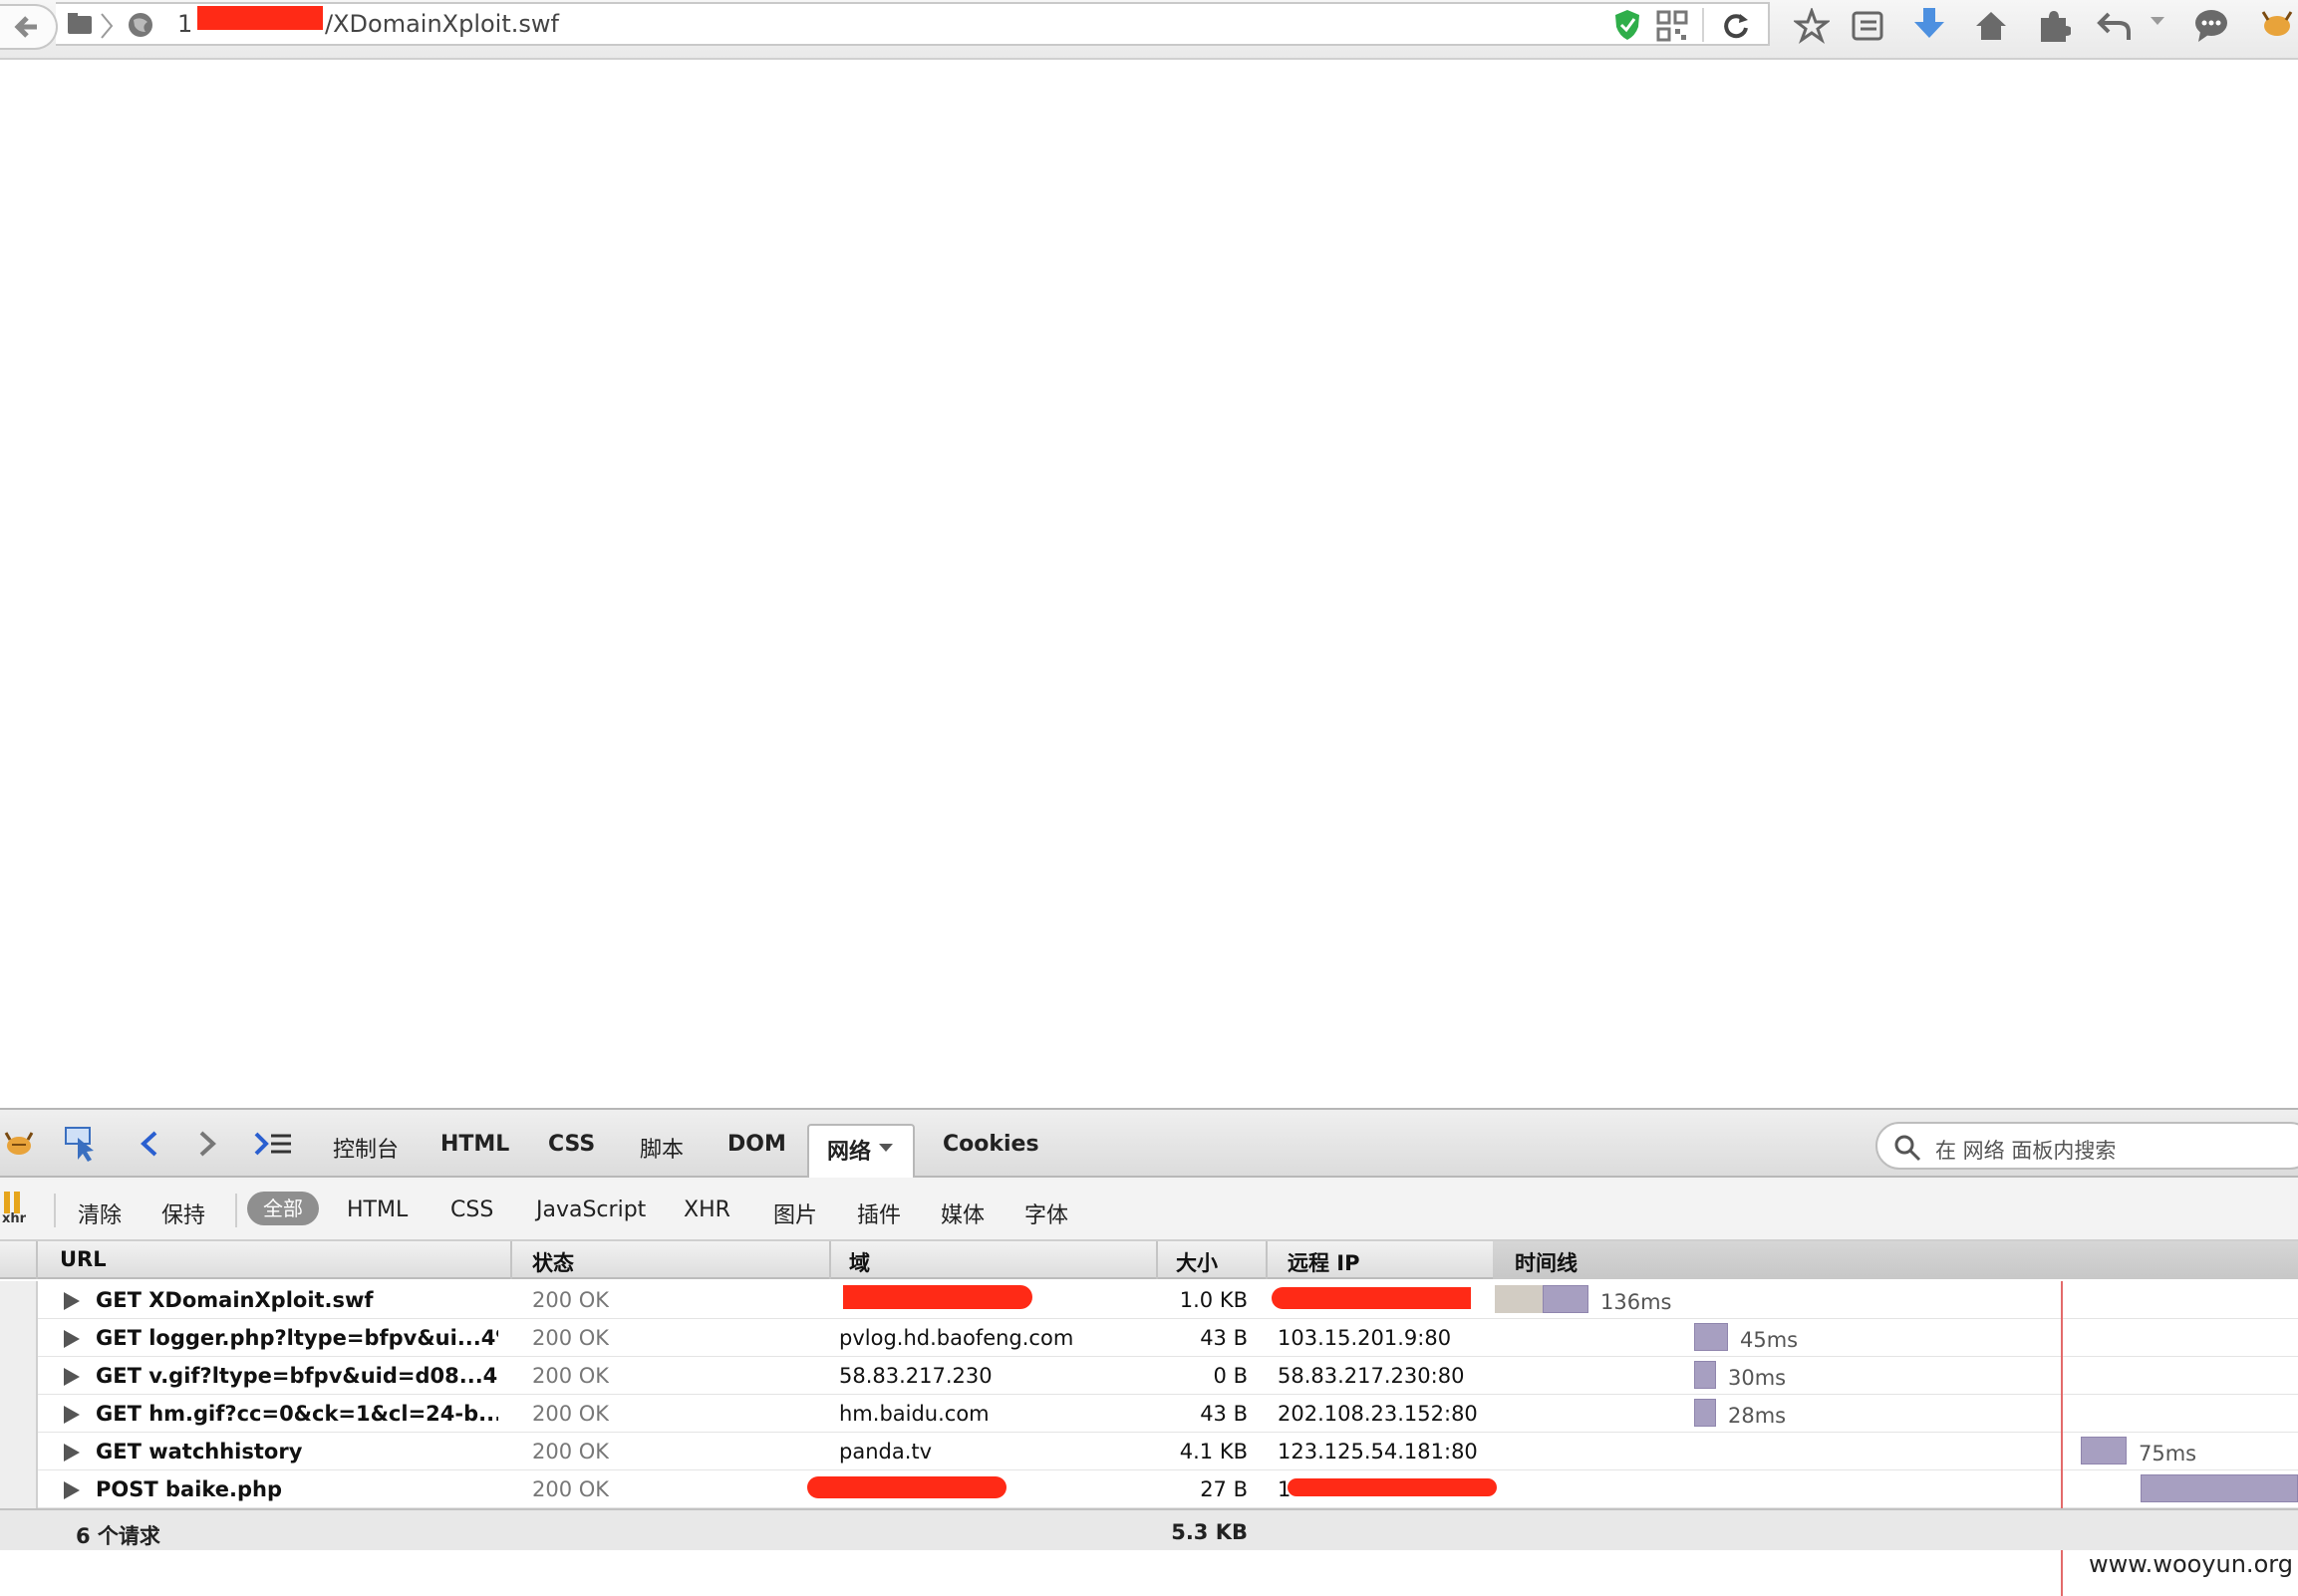 The height and width of the screenshot is (1596, 2298). Describe the element at coordinates (1149, 1529) in the screenshot. I see `net-summary-row: 6 个请求 5.3 KB` at that location.